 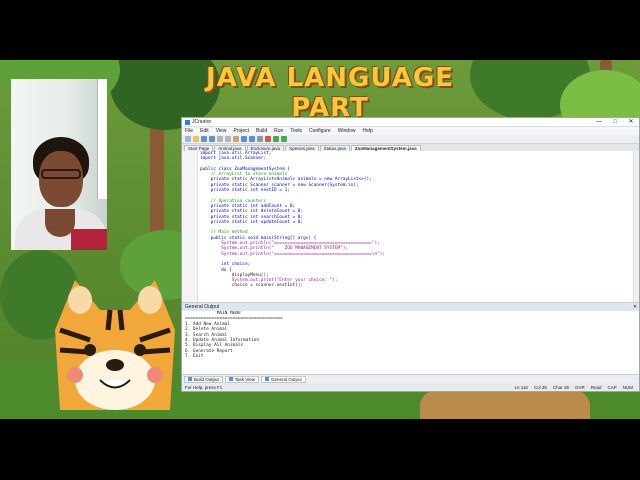 I want to click on status-indicator: Char 35, so click(x=560, y=387).